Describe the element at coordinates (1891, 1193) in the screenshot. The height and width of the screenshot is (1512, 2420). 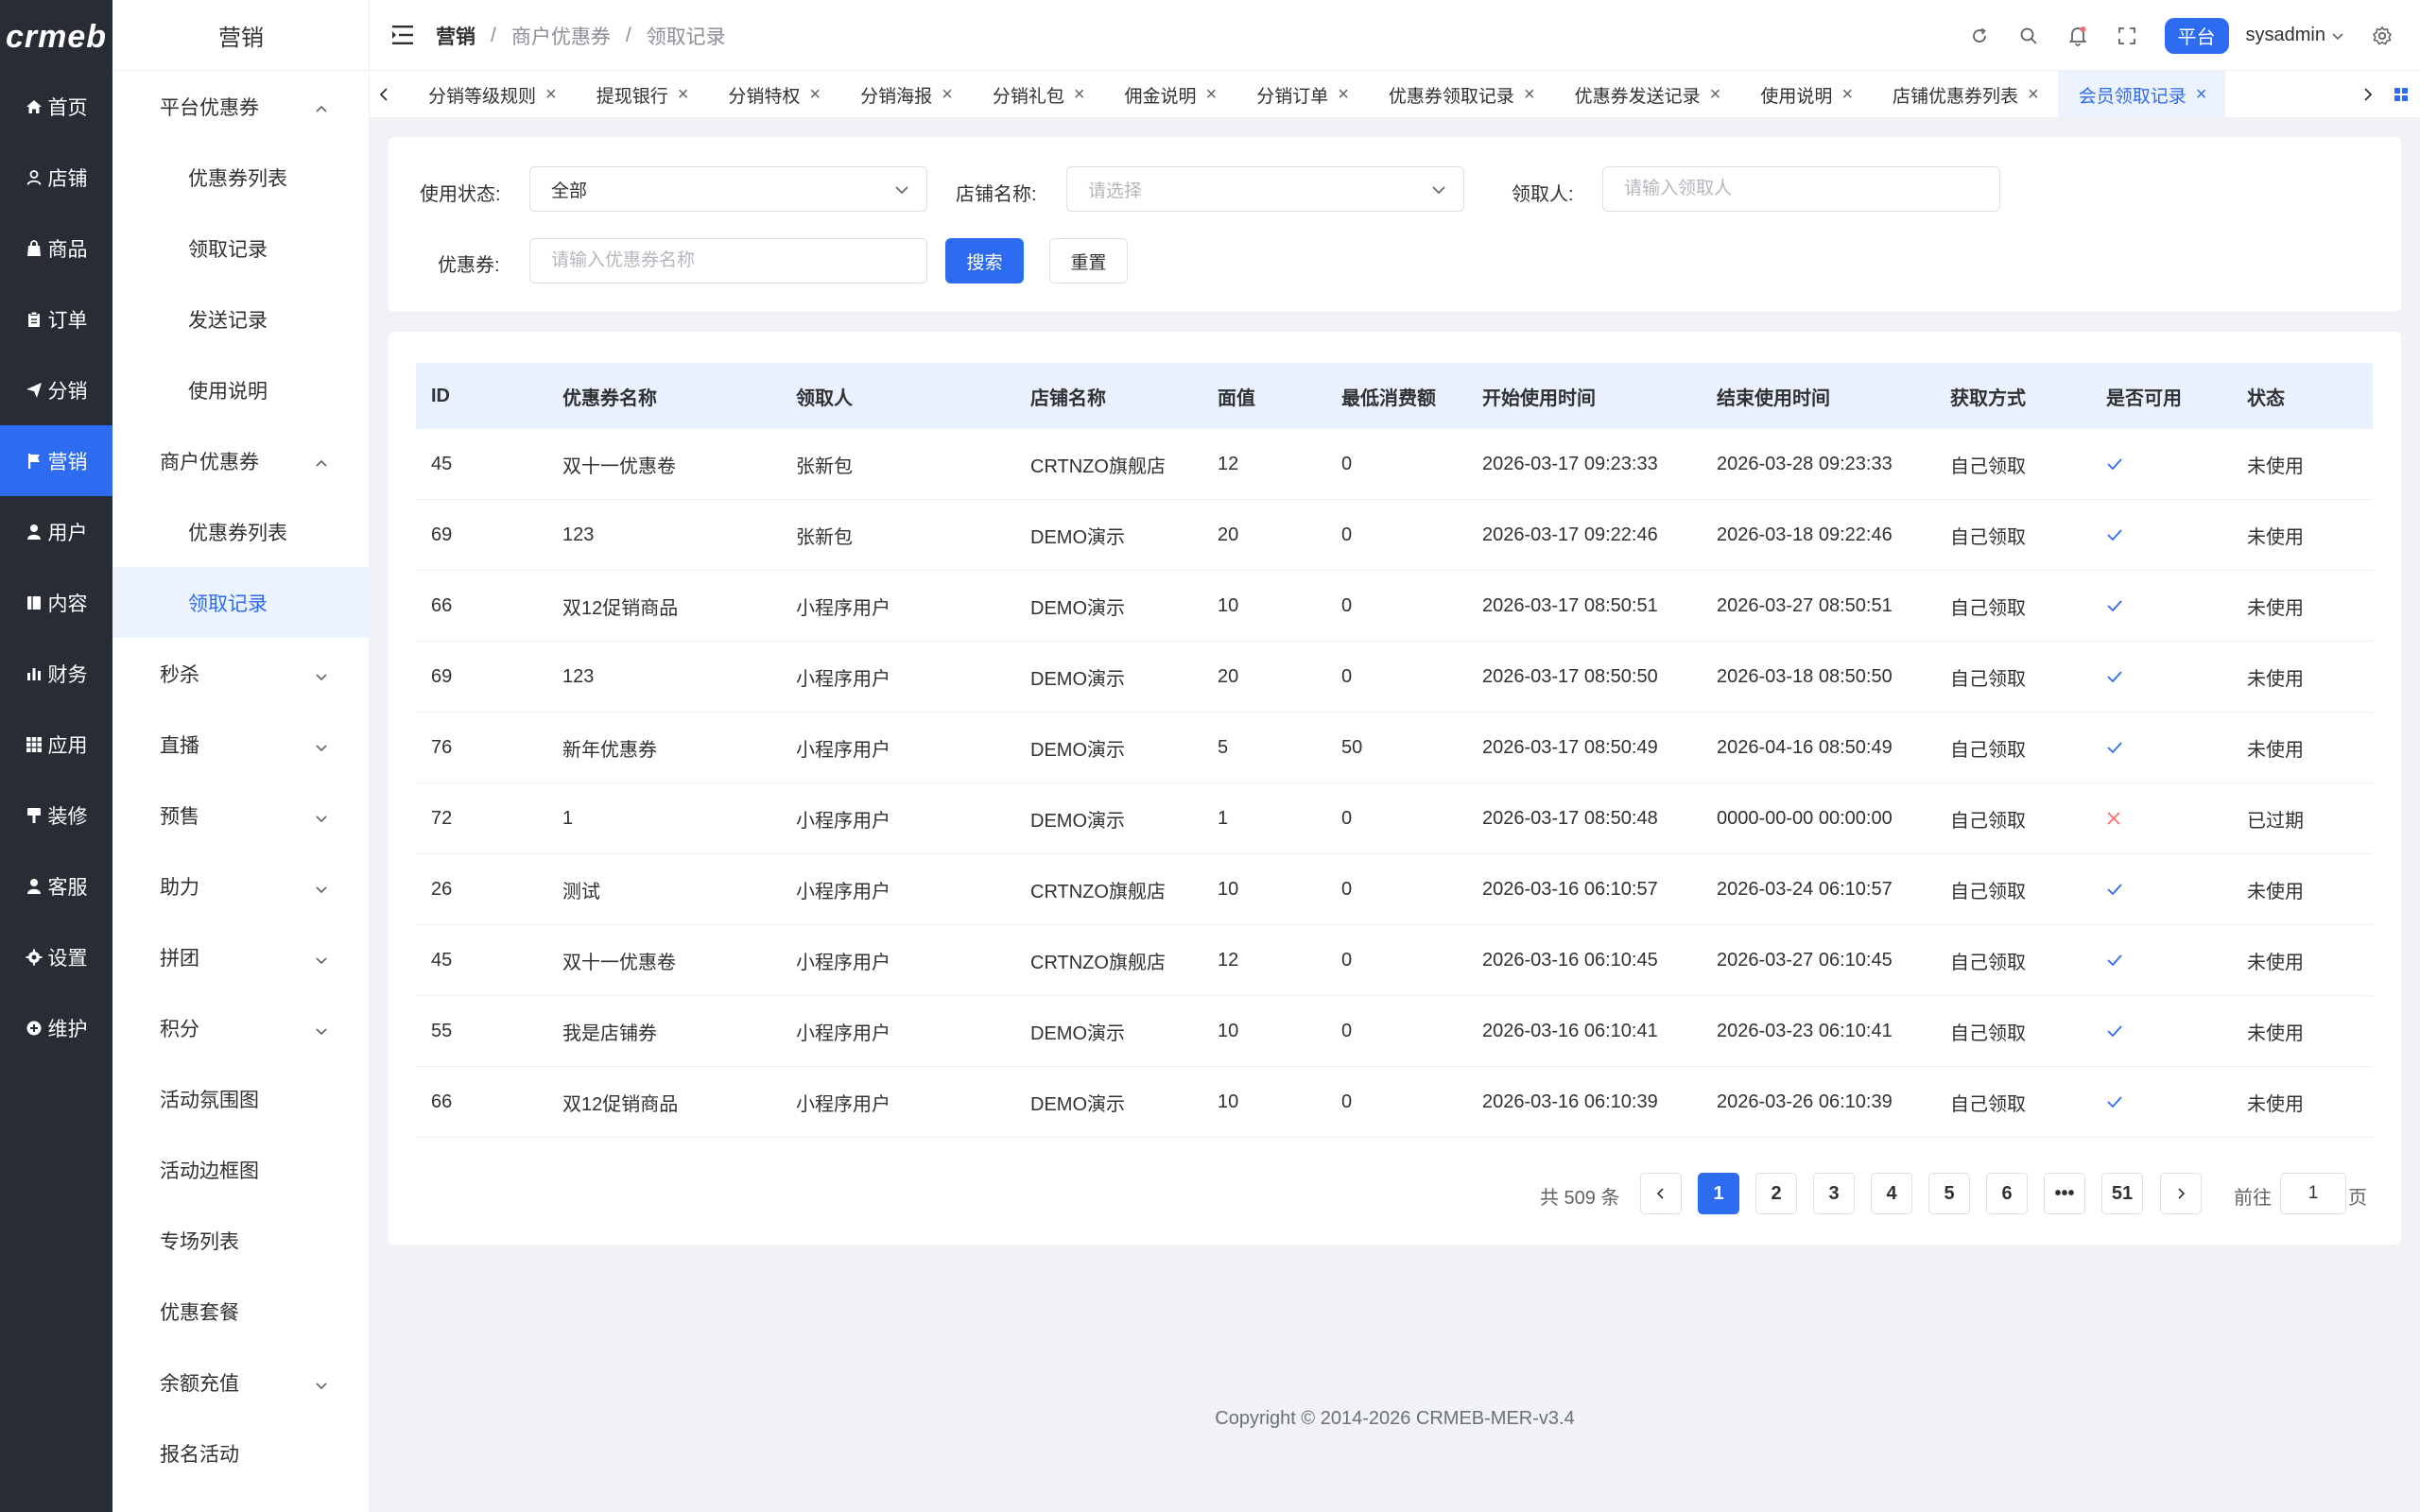
I see `page-number: 4` at that location.